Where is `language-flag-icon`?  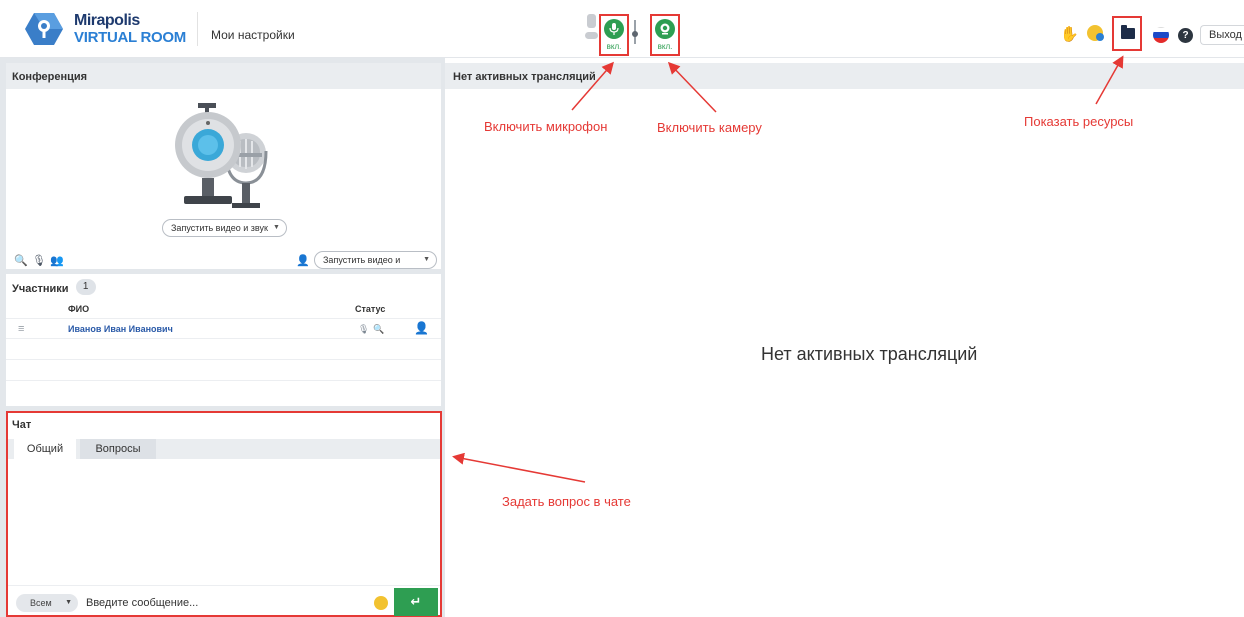 language-flag-icon is located at coordinates (1161, 35).